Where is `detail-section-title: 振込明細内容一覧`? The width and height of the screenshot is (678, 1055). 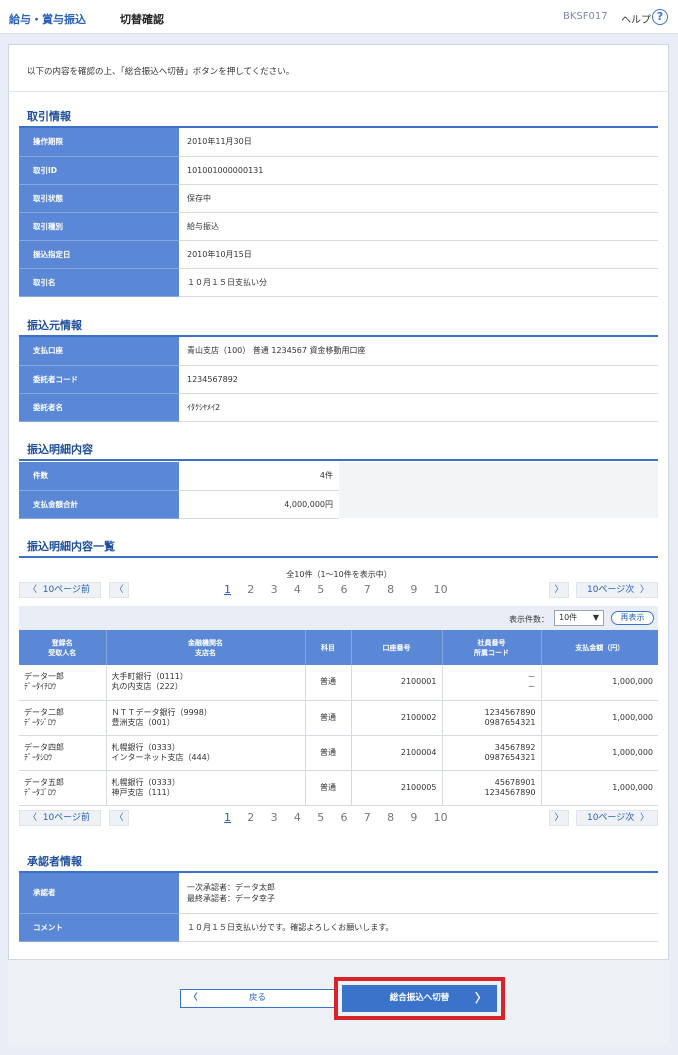 detail-section-title: 振込明細内容一覧 is located at coordinates (71, 546).